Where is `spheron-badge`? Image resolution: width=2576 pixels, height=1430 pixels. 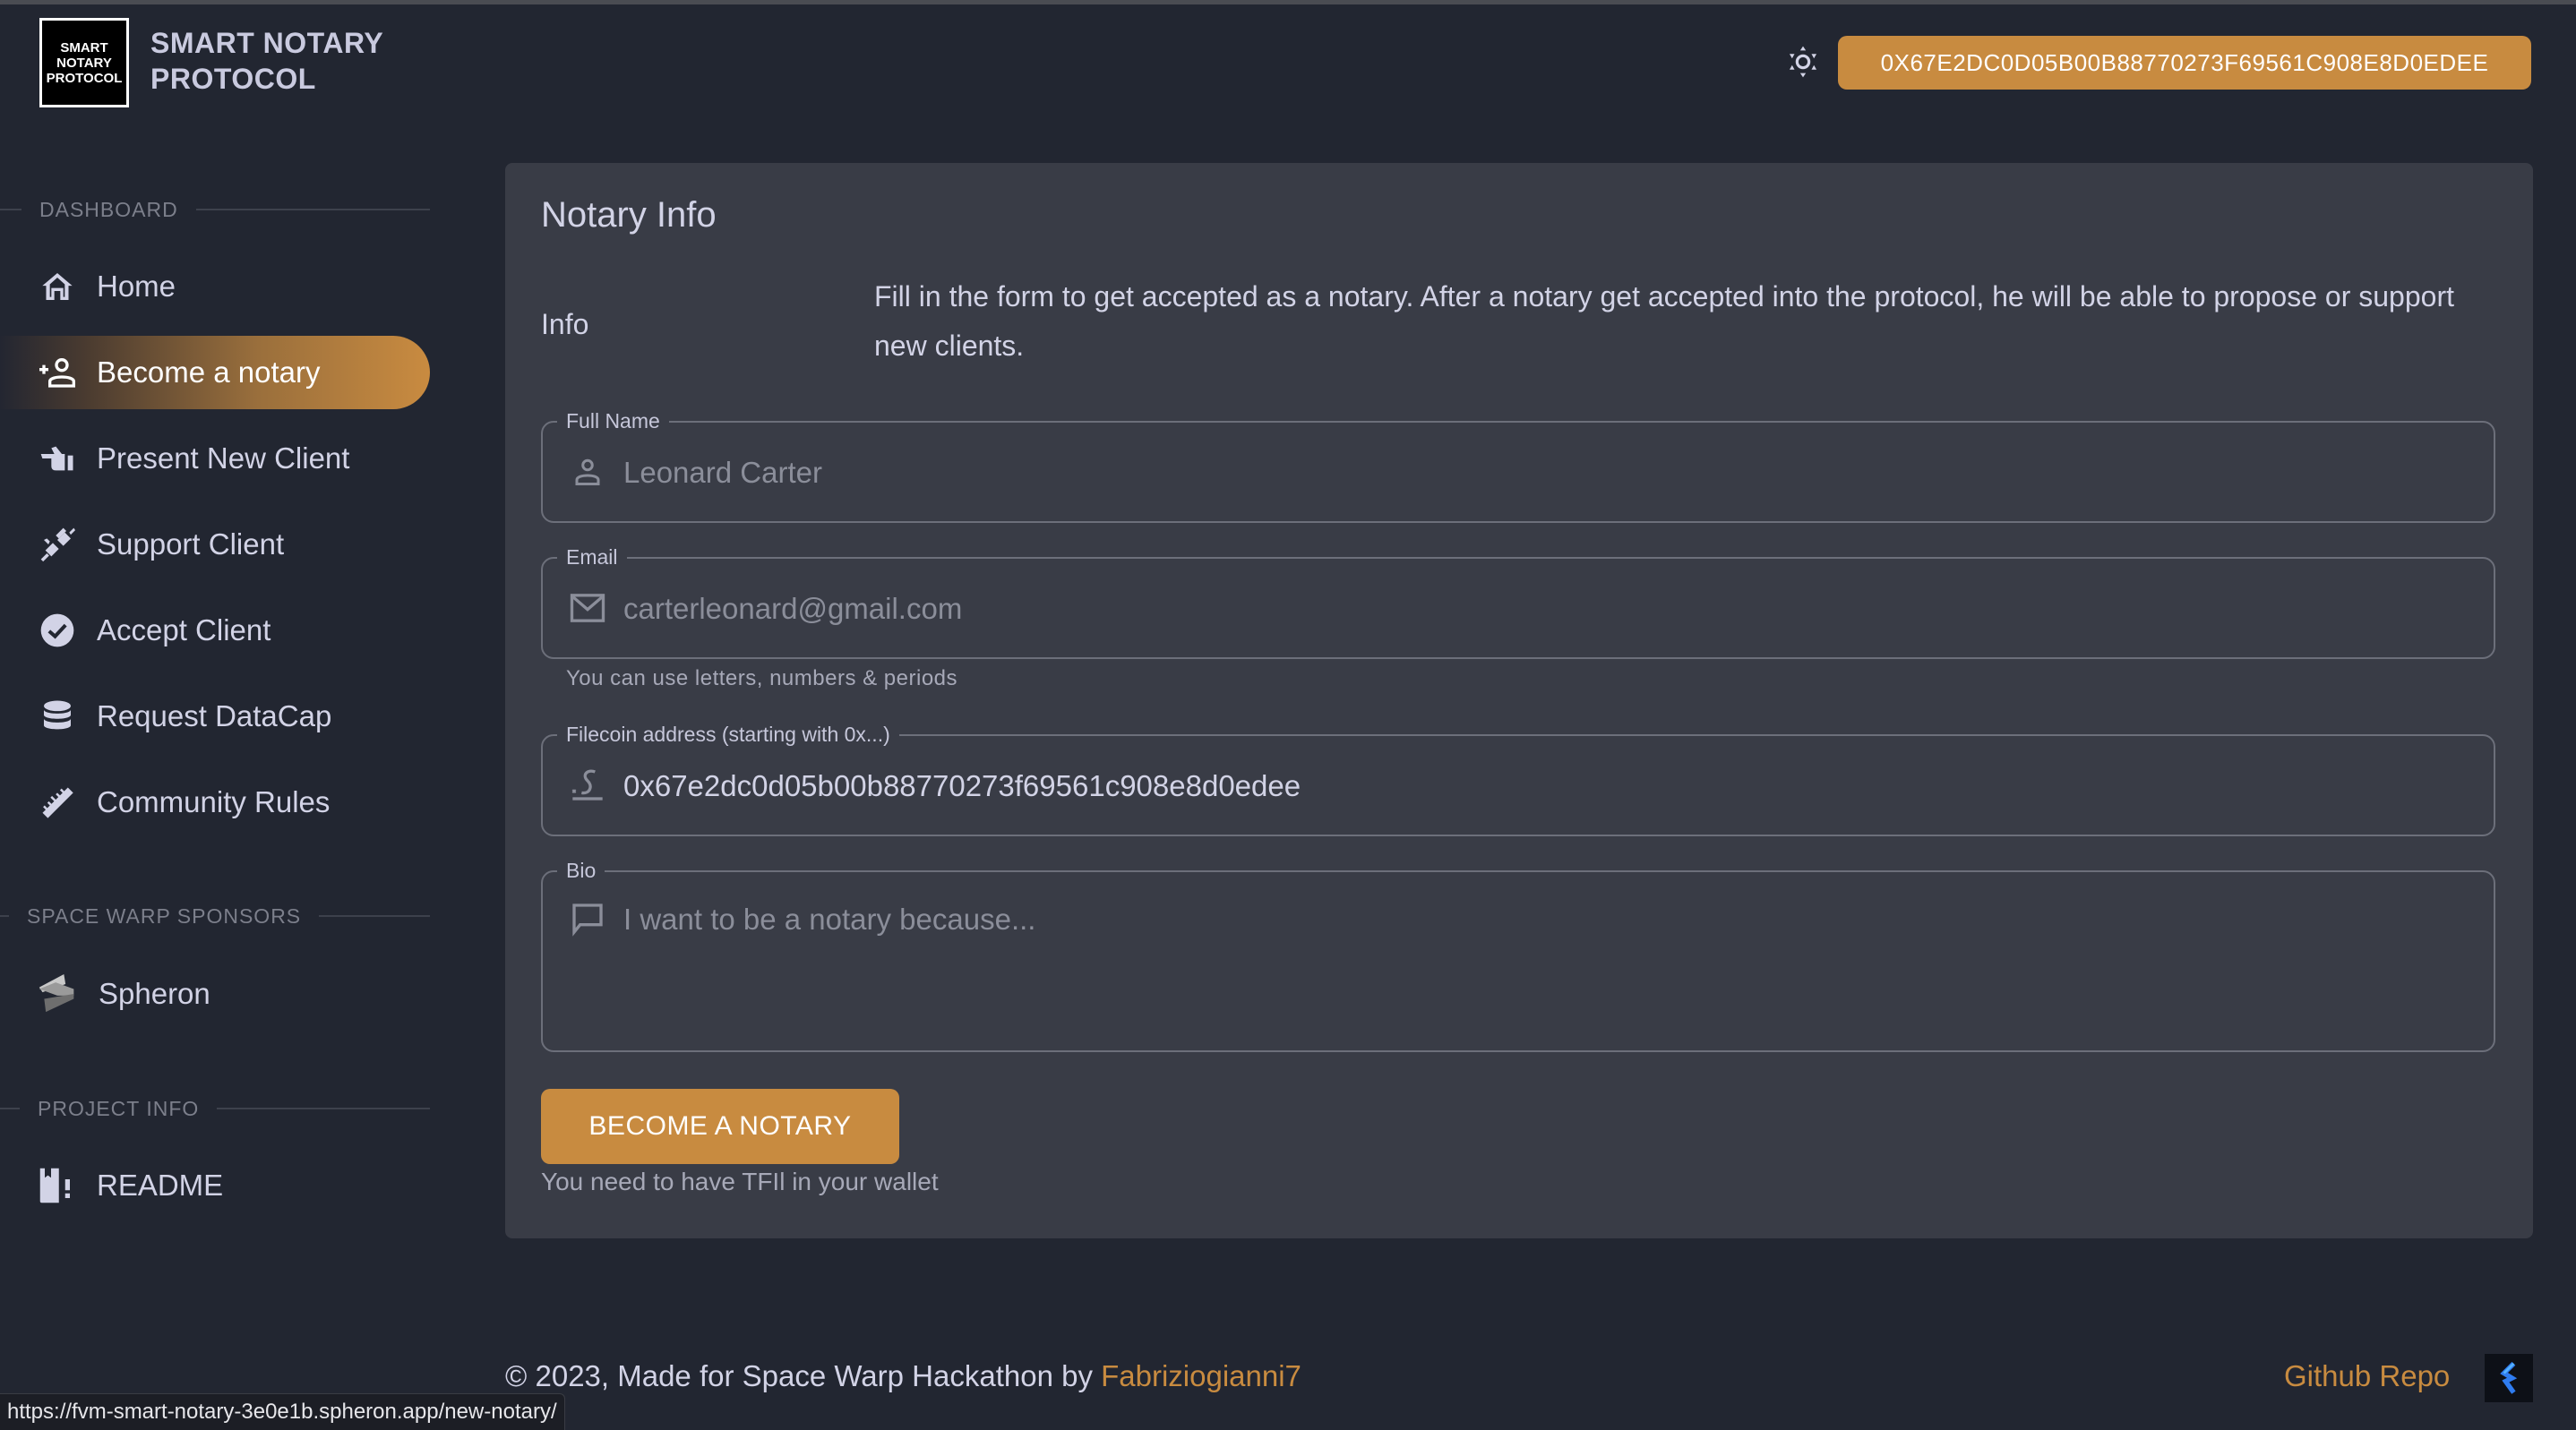 spheron-badge is located at coordinates (2509, 1378).